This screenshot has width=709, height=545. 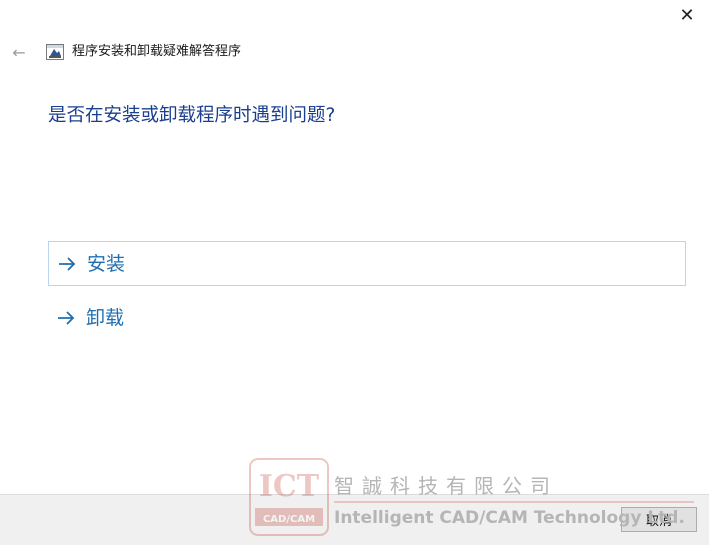 What do you see at coordinates (446, 486) in the screenshot?
I see `watermark-company-cn: 智誠科技有限公司` at bounding box center [446, 486].